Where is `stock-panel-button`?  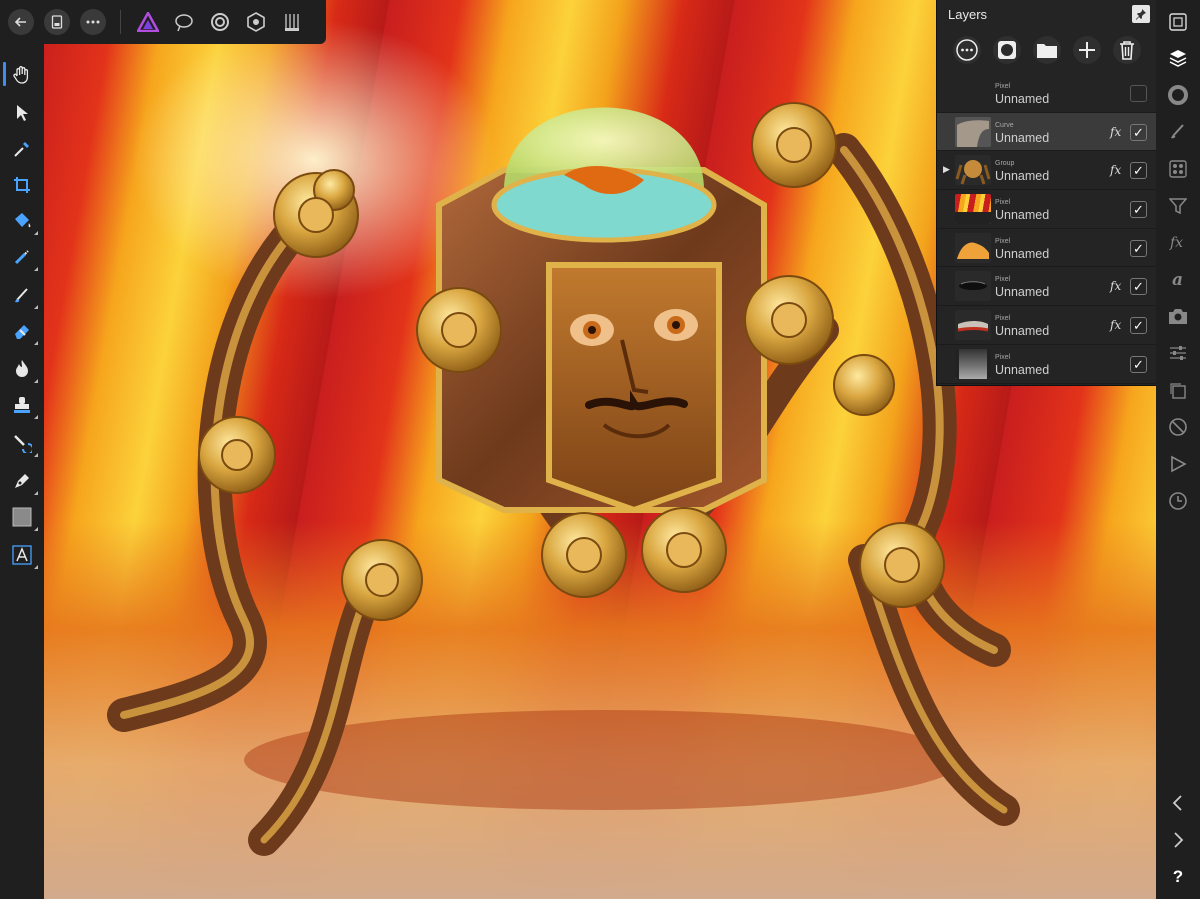 stock-panel-button is located at coordinates (1178, 316).